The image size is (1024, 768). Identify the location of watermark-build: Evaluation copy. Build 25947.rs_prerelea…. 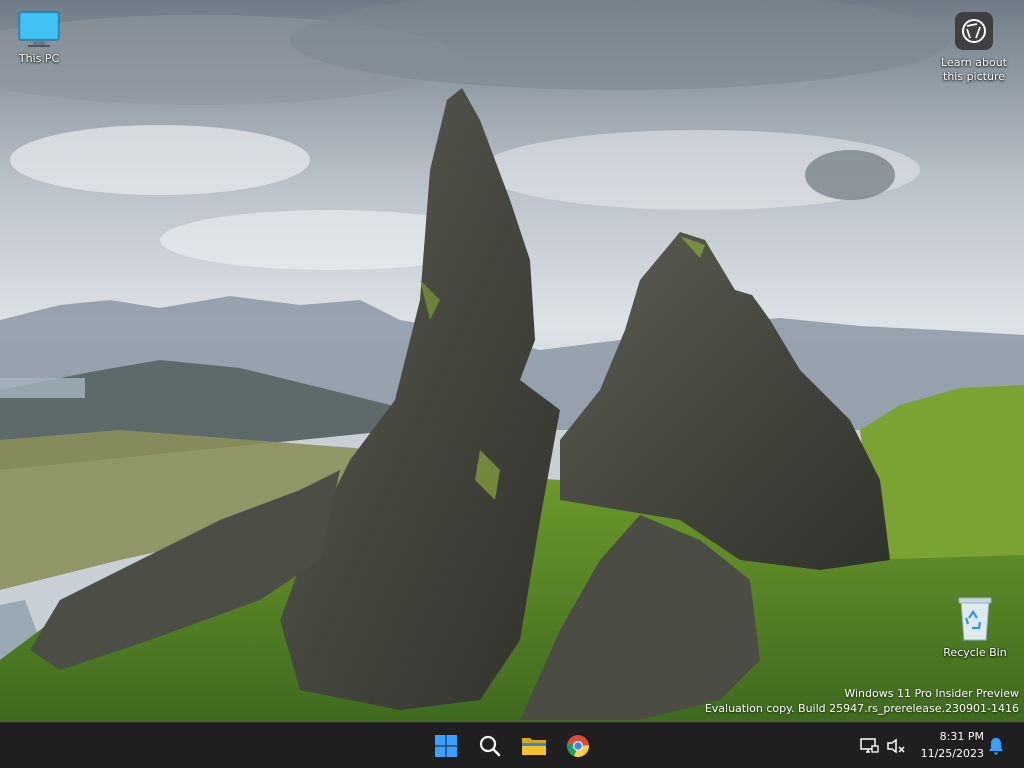
(861, 708).